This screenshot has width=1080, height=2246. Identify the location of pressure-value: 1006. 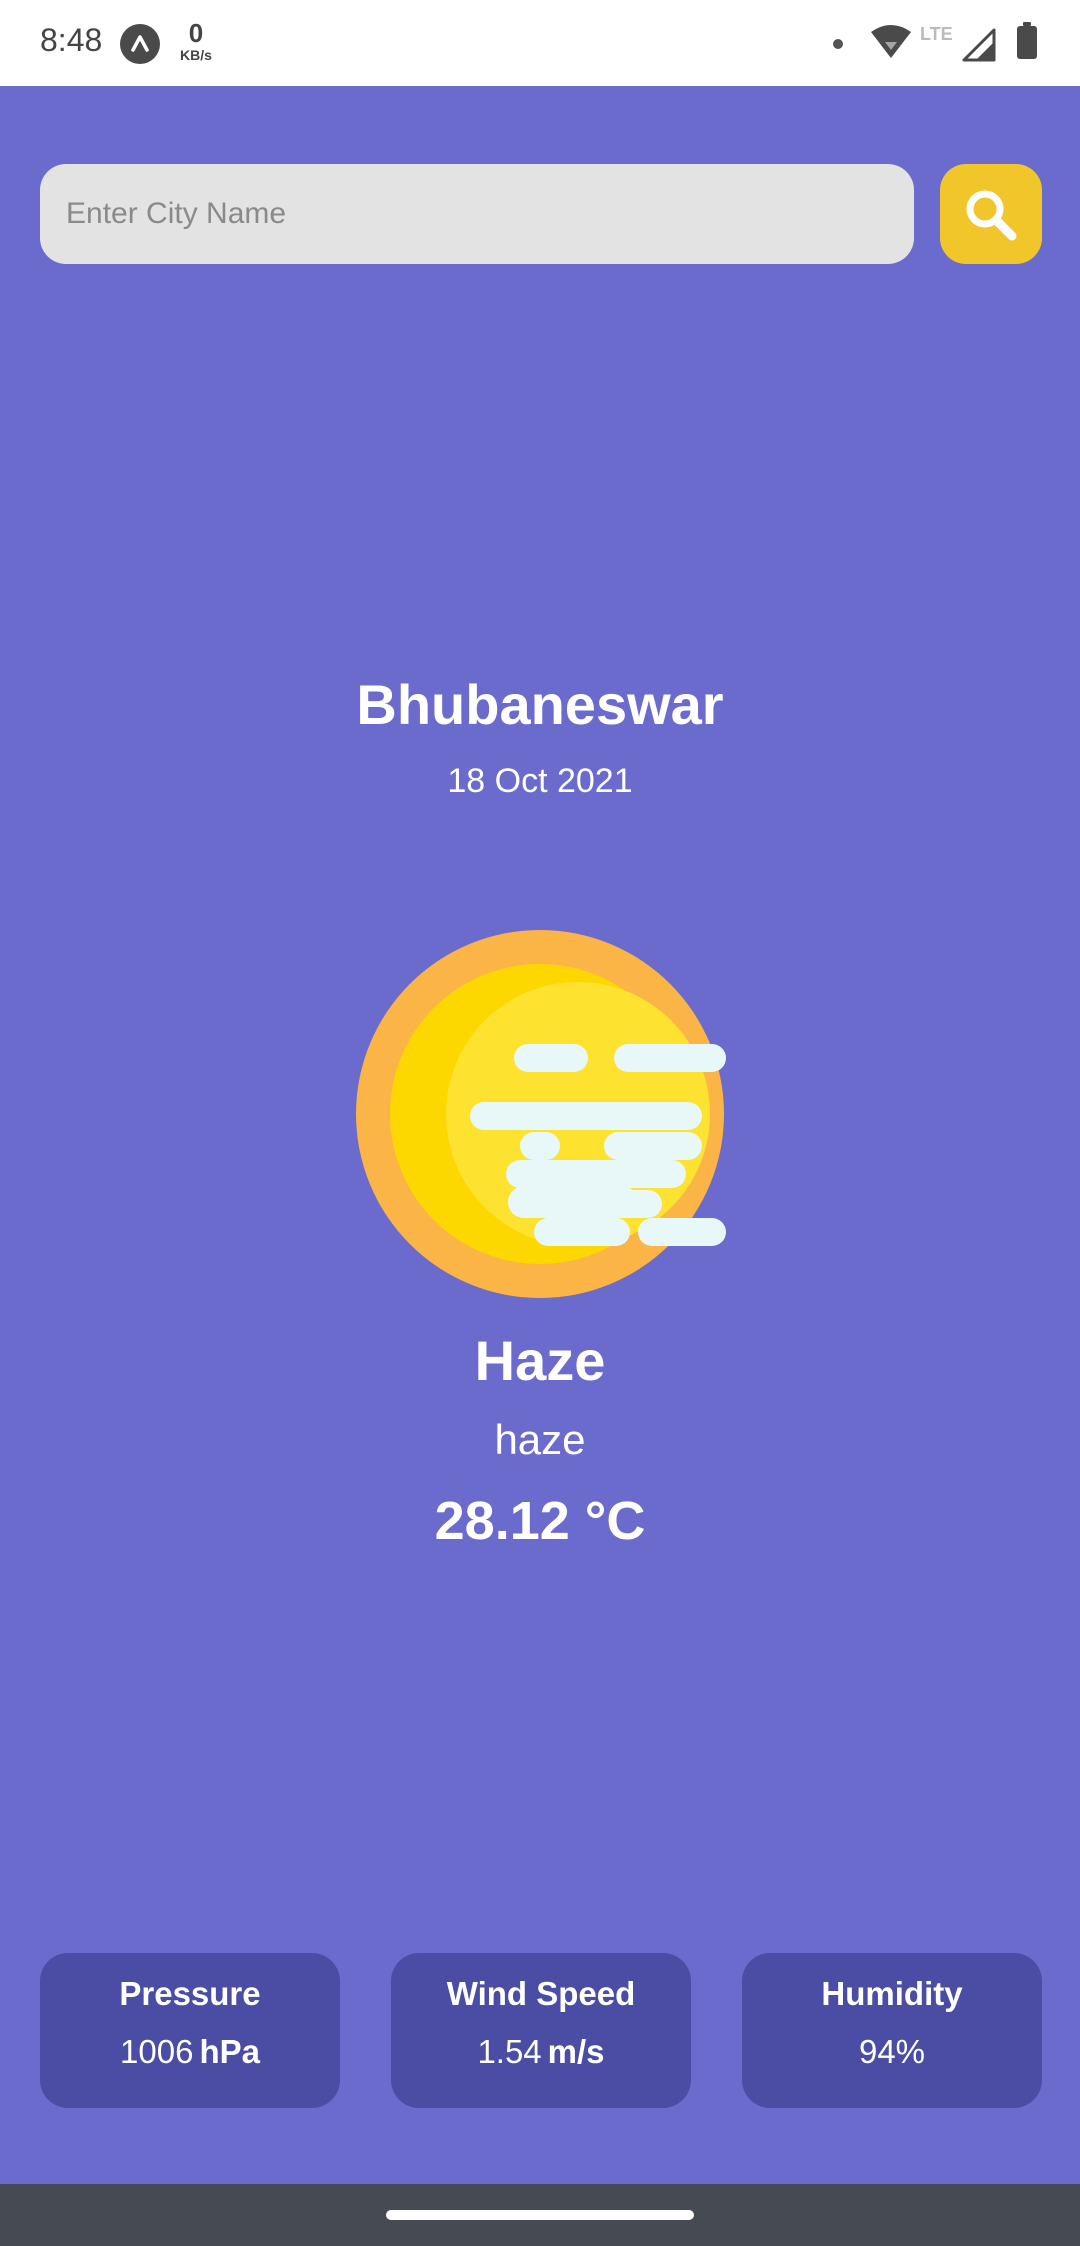
(157, 2051).